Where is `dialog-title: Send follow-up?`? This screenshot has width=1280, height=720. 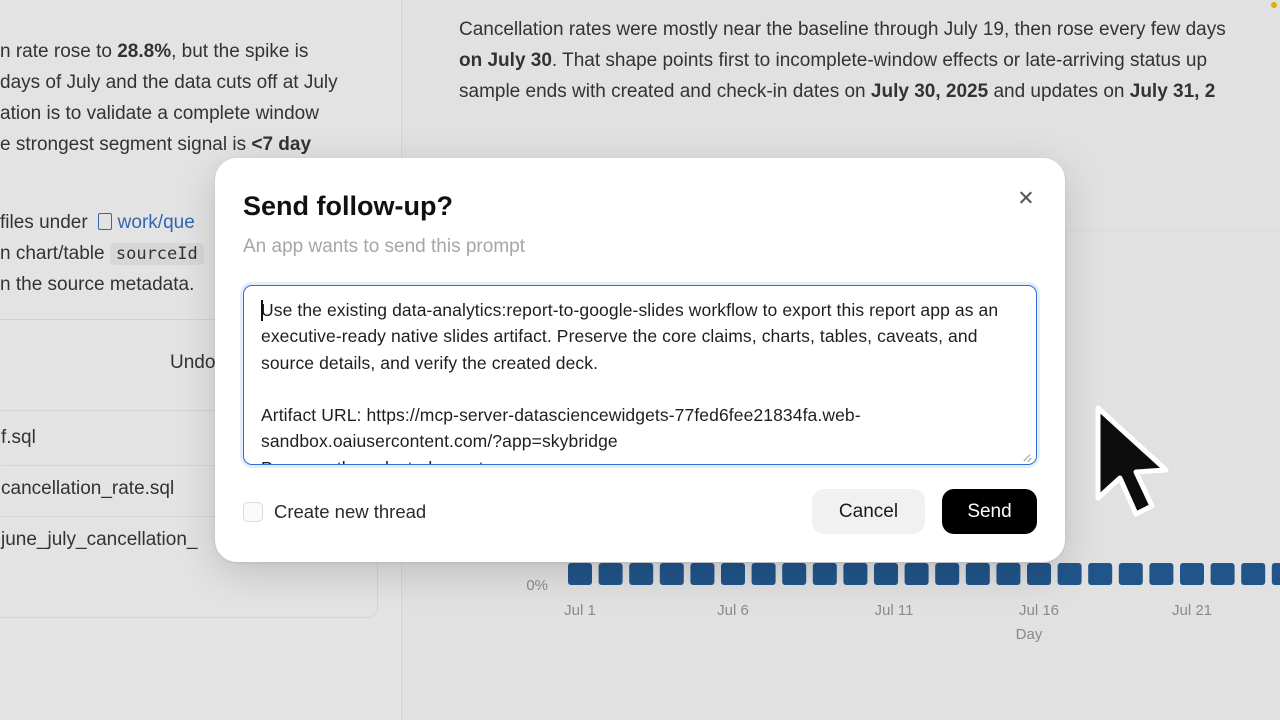
dialog-title: Send follow-up? is located at coordinates (348, 206).